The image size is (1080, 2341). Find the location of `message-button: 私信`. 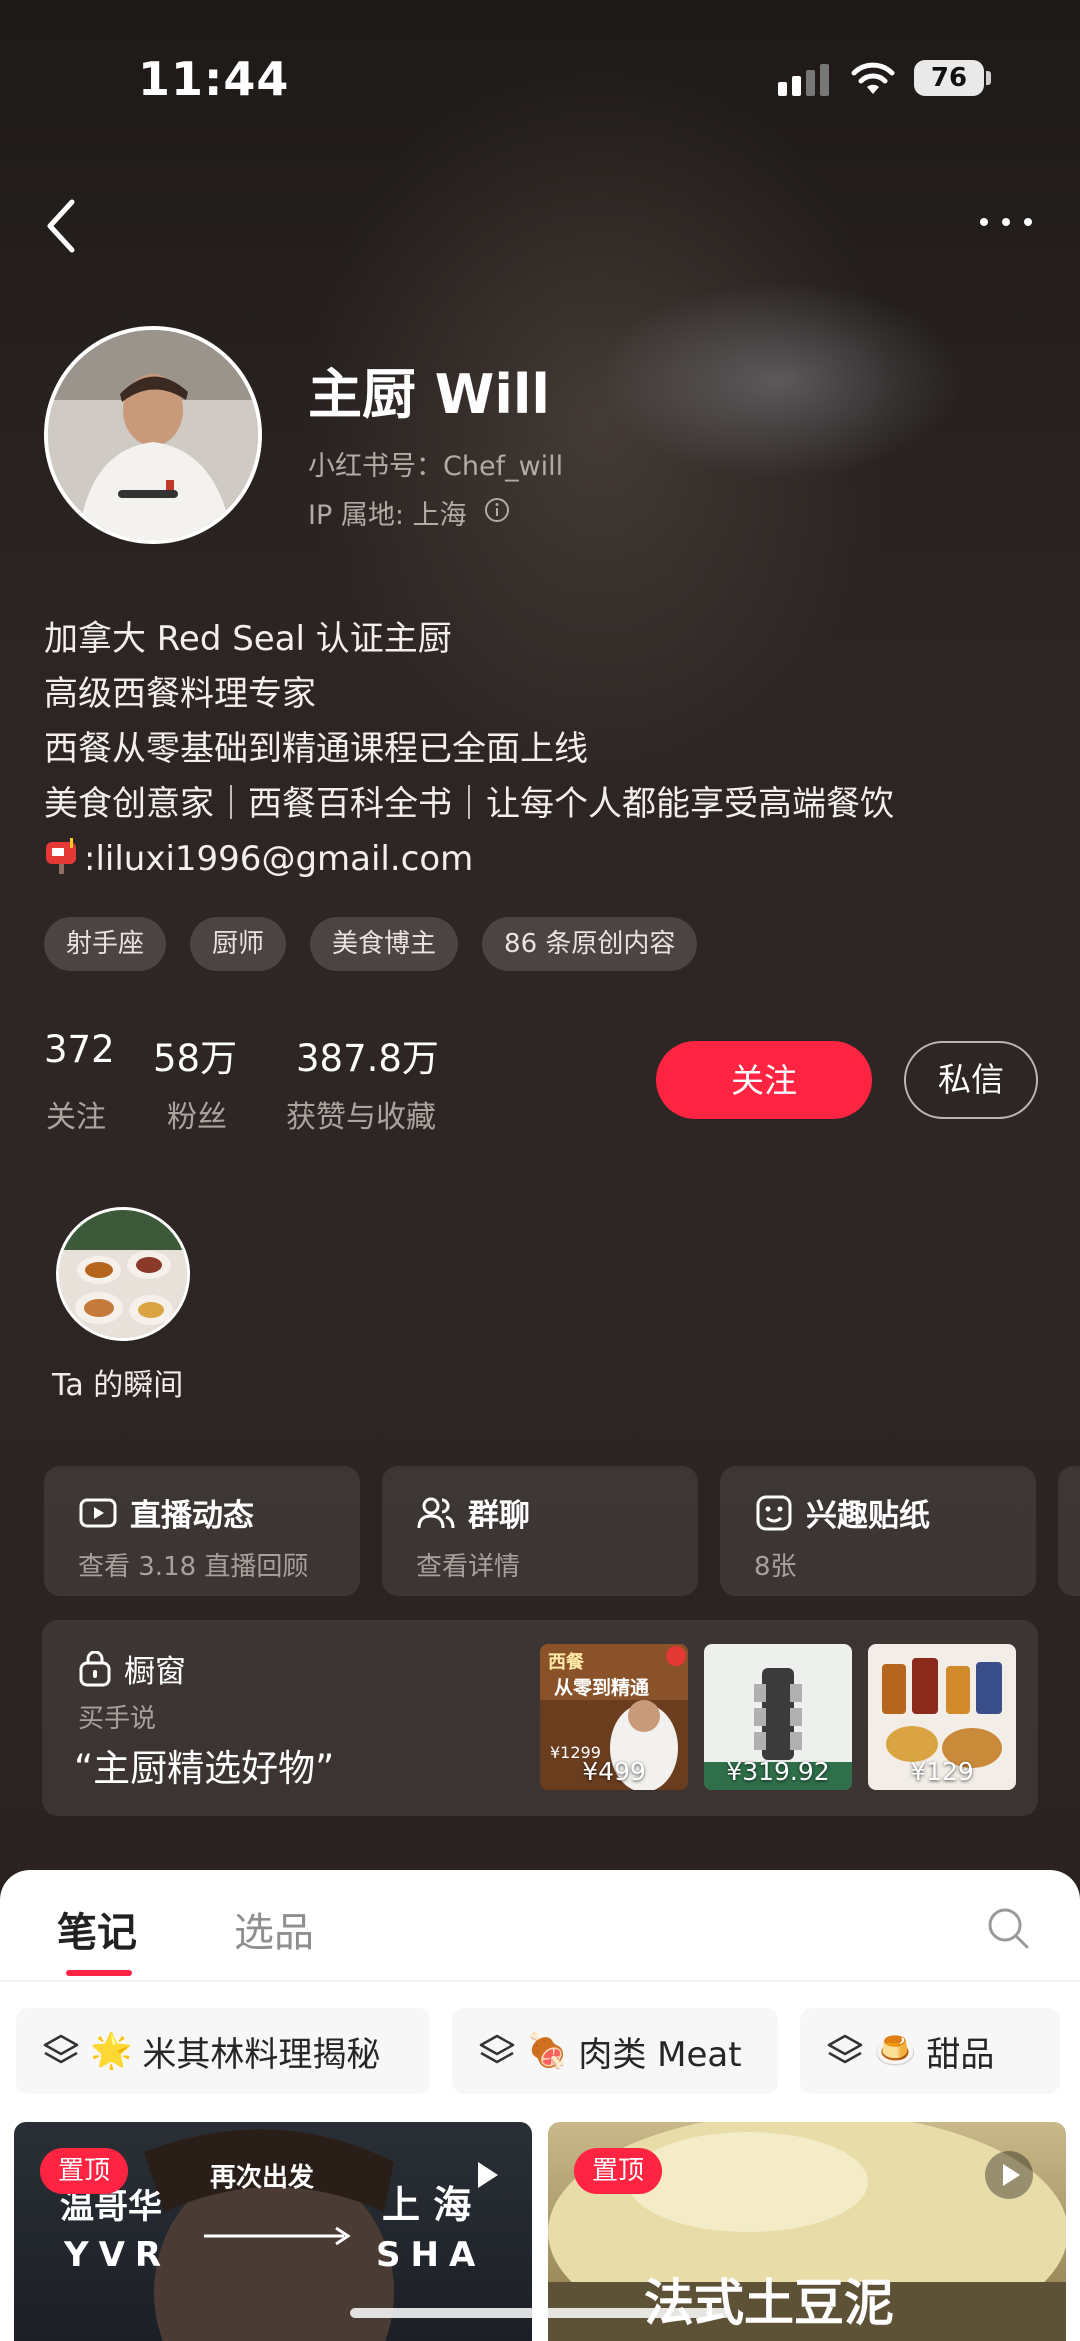

message-button: 私信 is located at coordinates (971, 1080).